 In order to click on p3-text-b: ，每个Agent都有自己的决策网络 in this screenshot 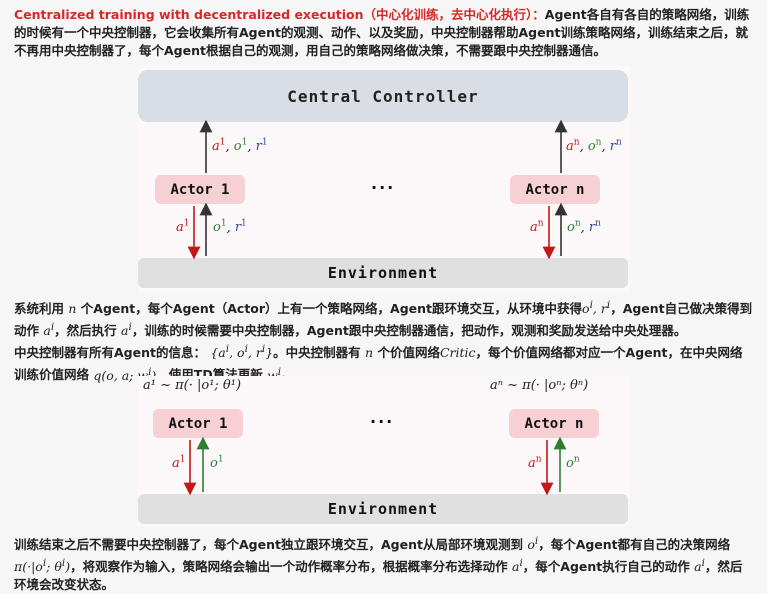, I will do `click(634, 545)`.